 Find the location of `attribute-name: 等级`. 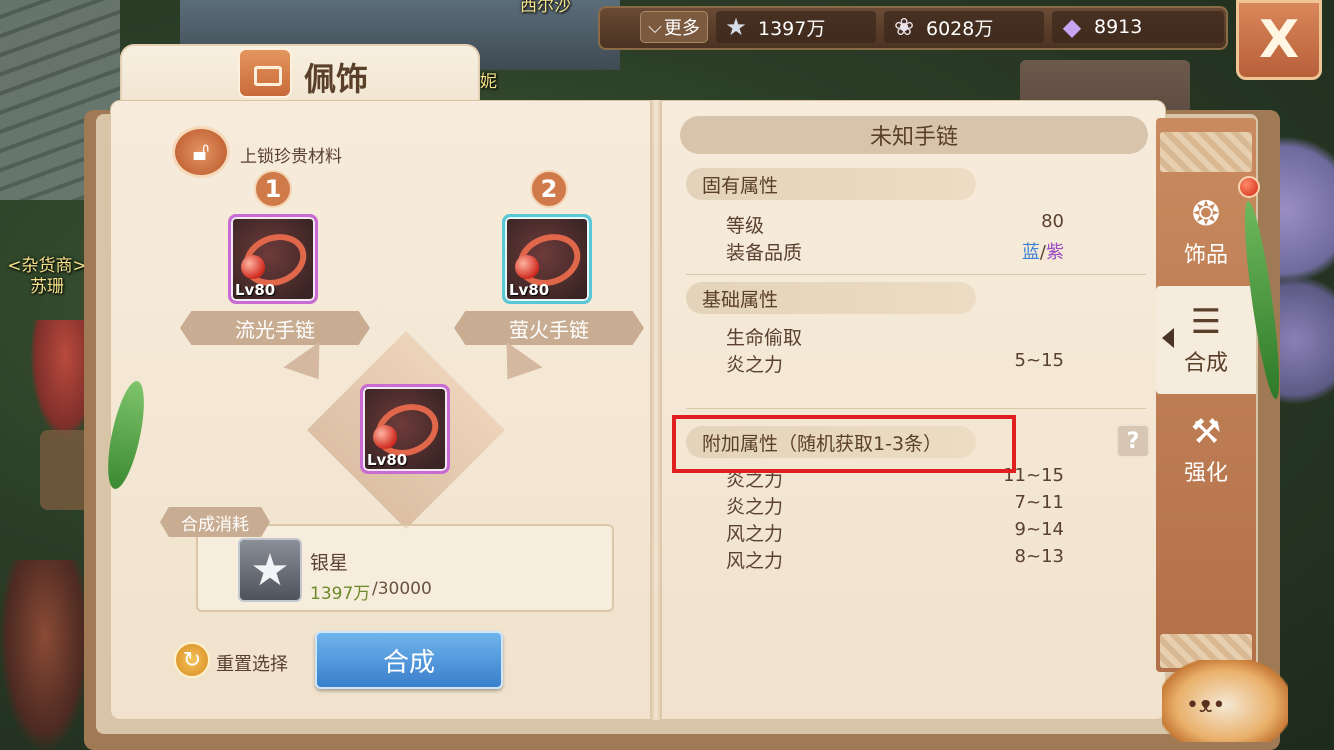

attribute-name: 等级 is located at coordinates (745, 226).